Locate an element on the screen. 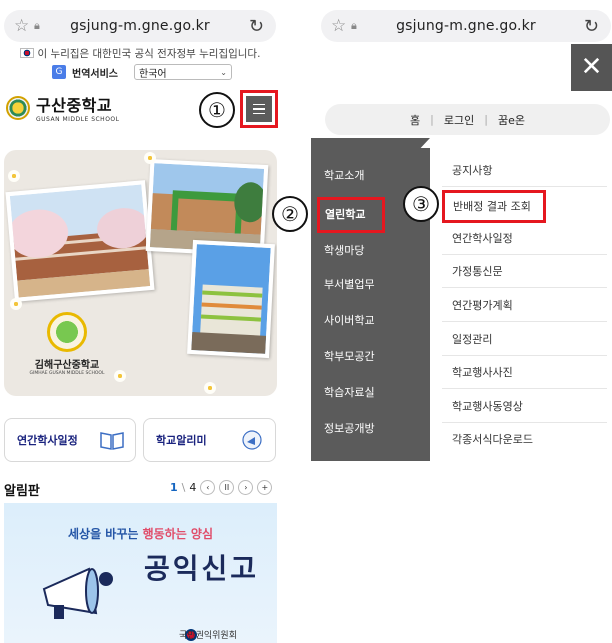  hamburger-menu-button is located at coordinates (259, 109).